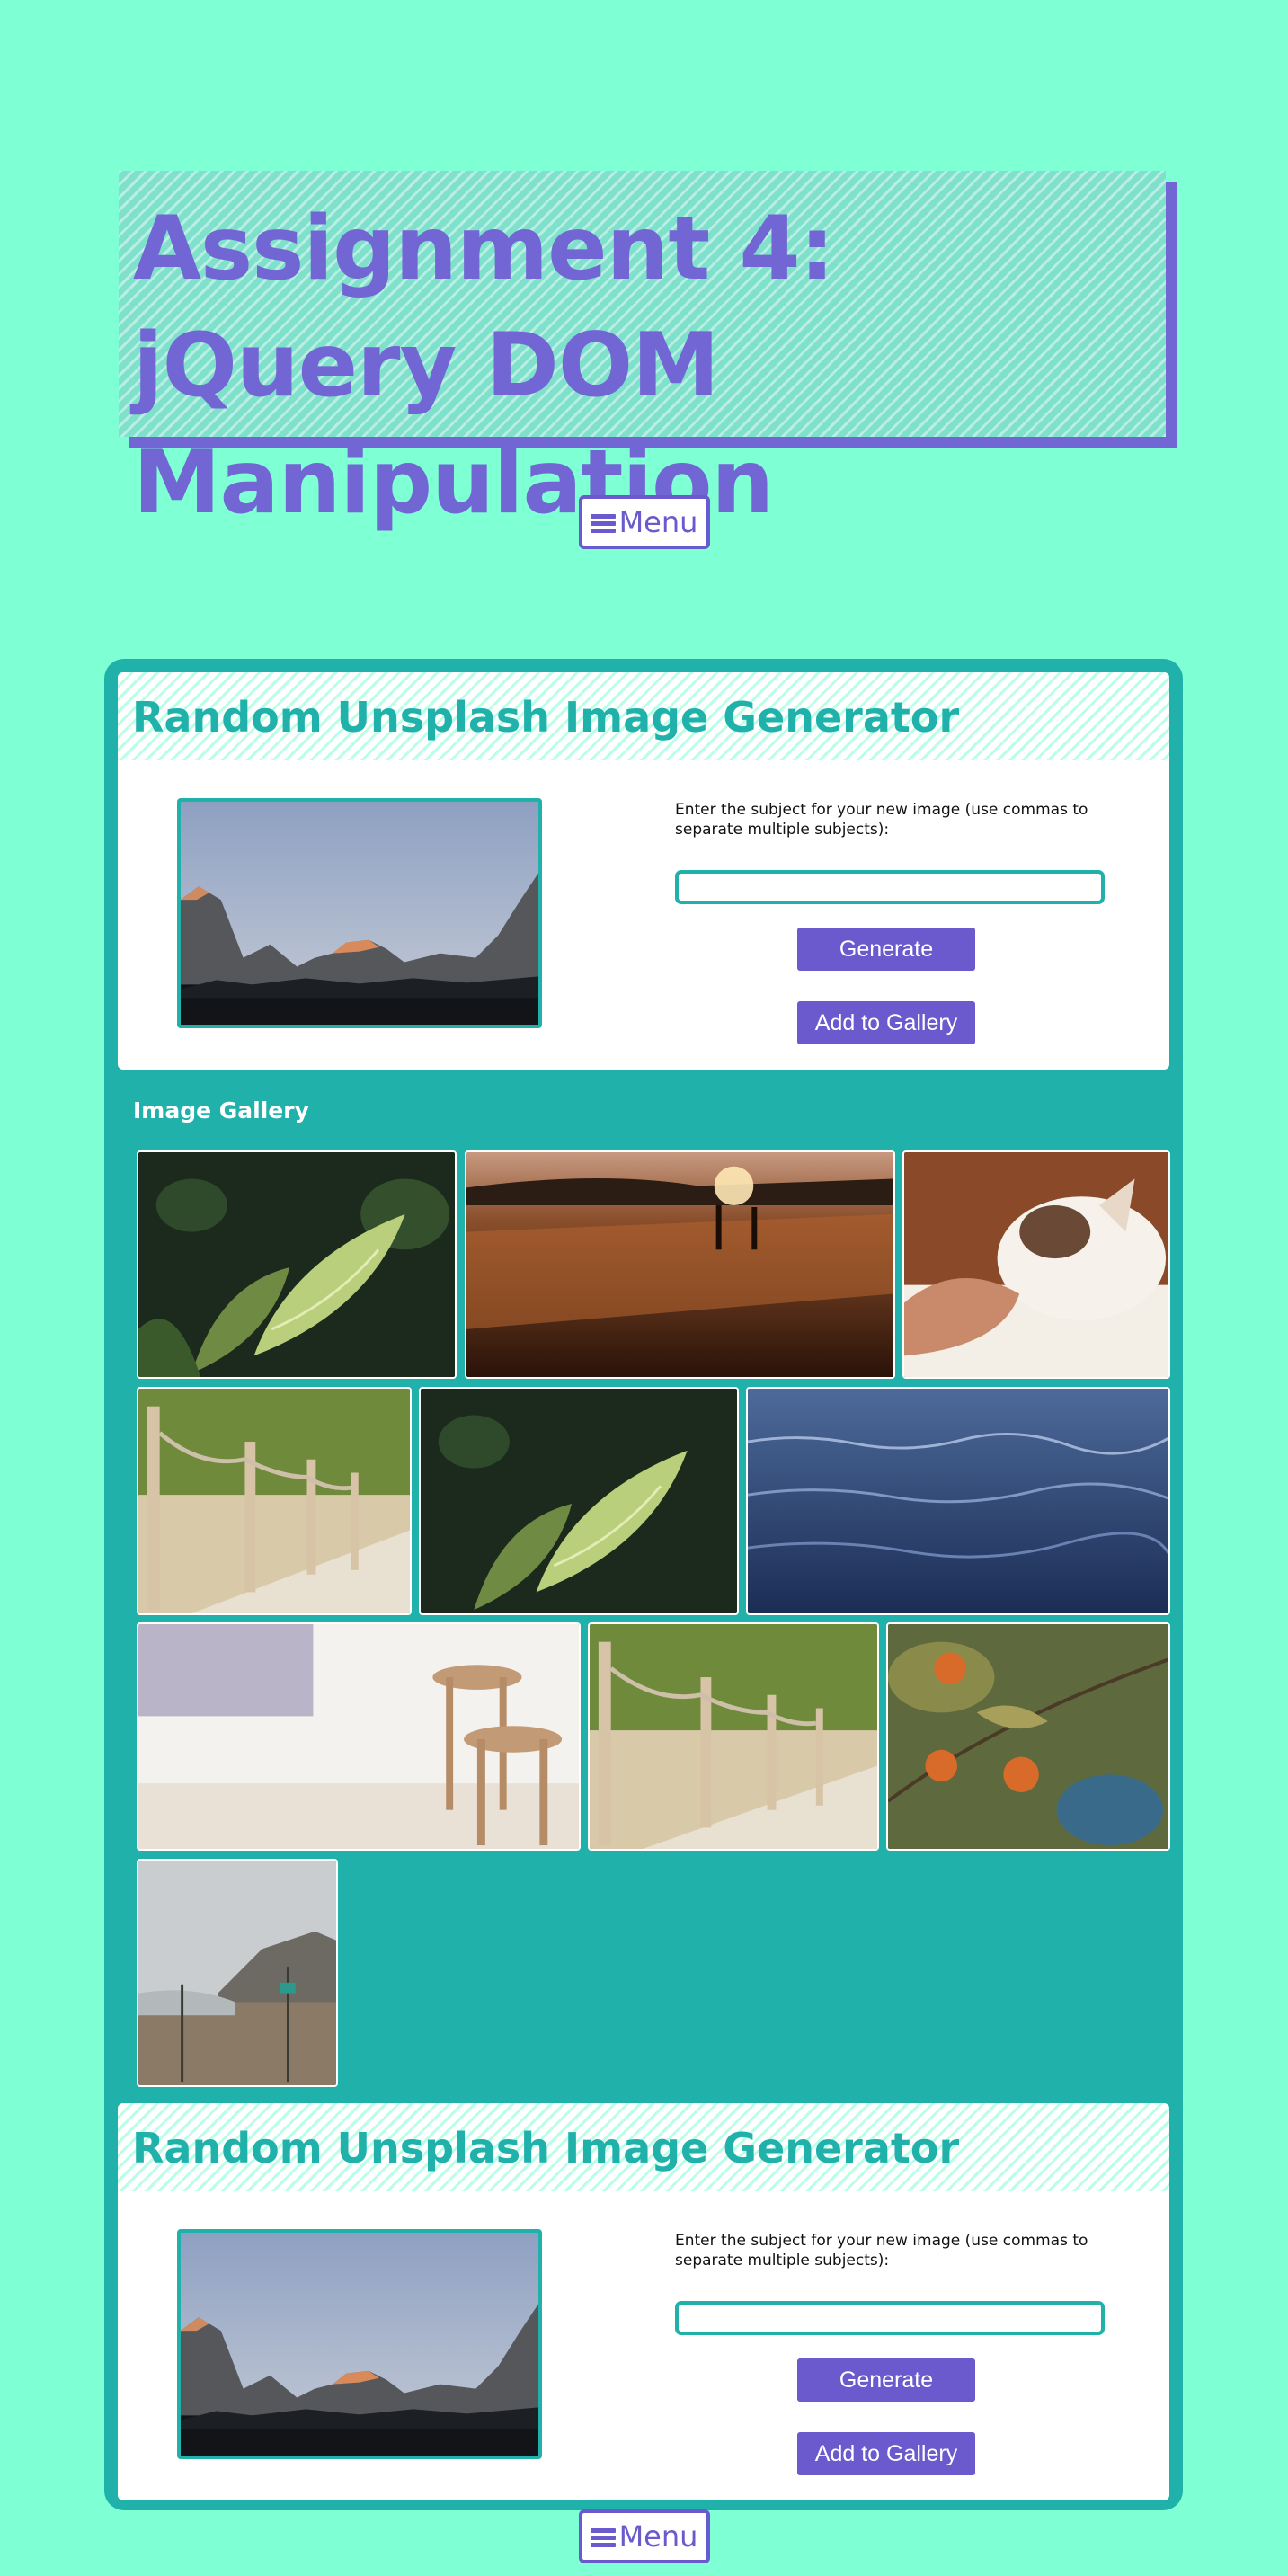 Image resolution: width=1288 pixels, height=2576 pixels. Describe the element at coordinates (238, 1973) in the screenshot. I see `gallery-image-foggy-beach` at that location.